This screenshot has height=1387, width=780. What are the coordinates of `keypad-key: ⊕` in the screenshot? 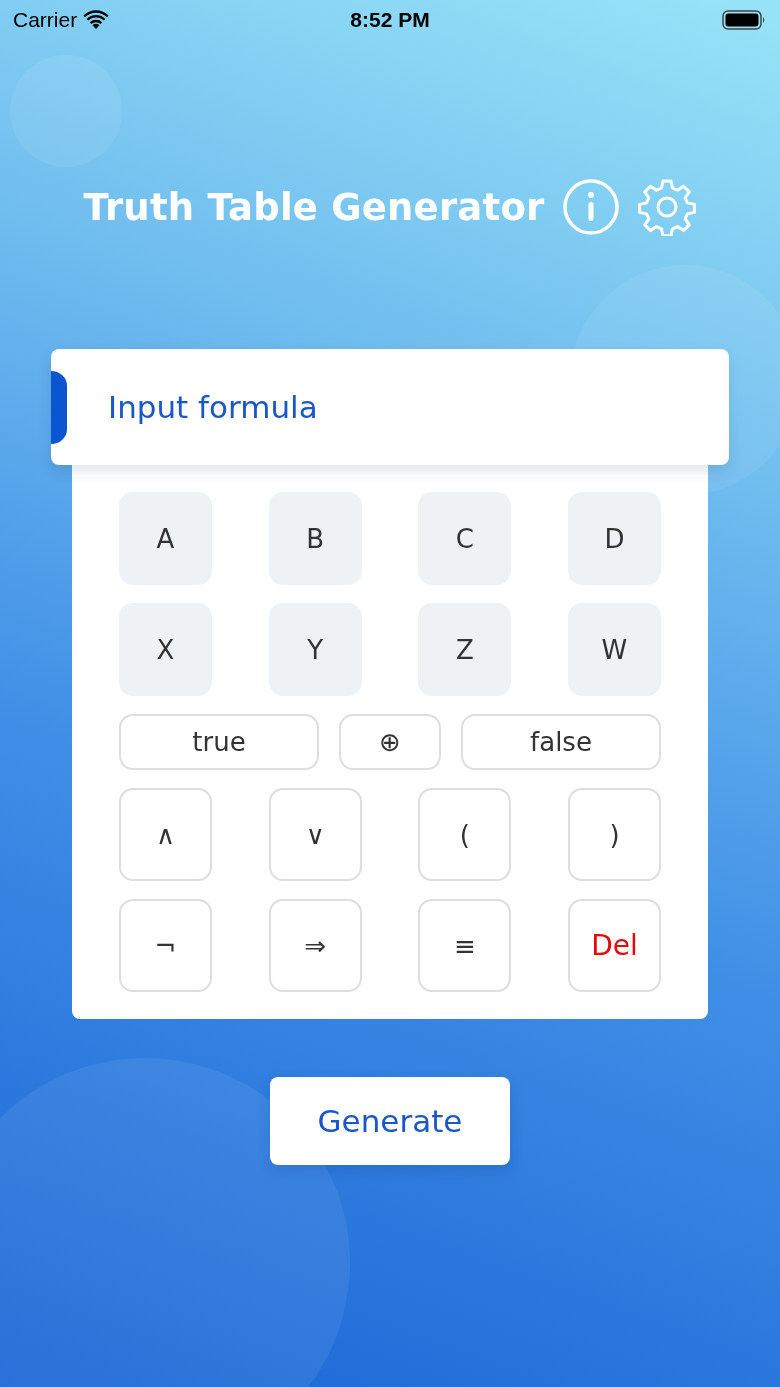 It's located at (390, 742).